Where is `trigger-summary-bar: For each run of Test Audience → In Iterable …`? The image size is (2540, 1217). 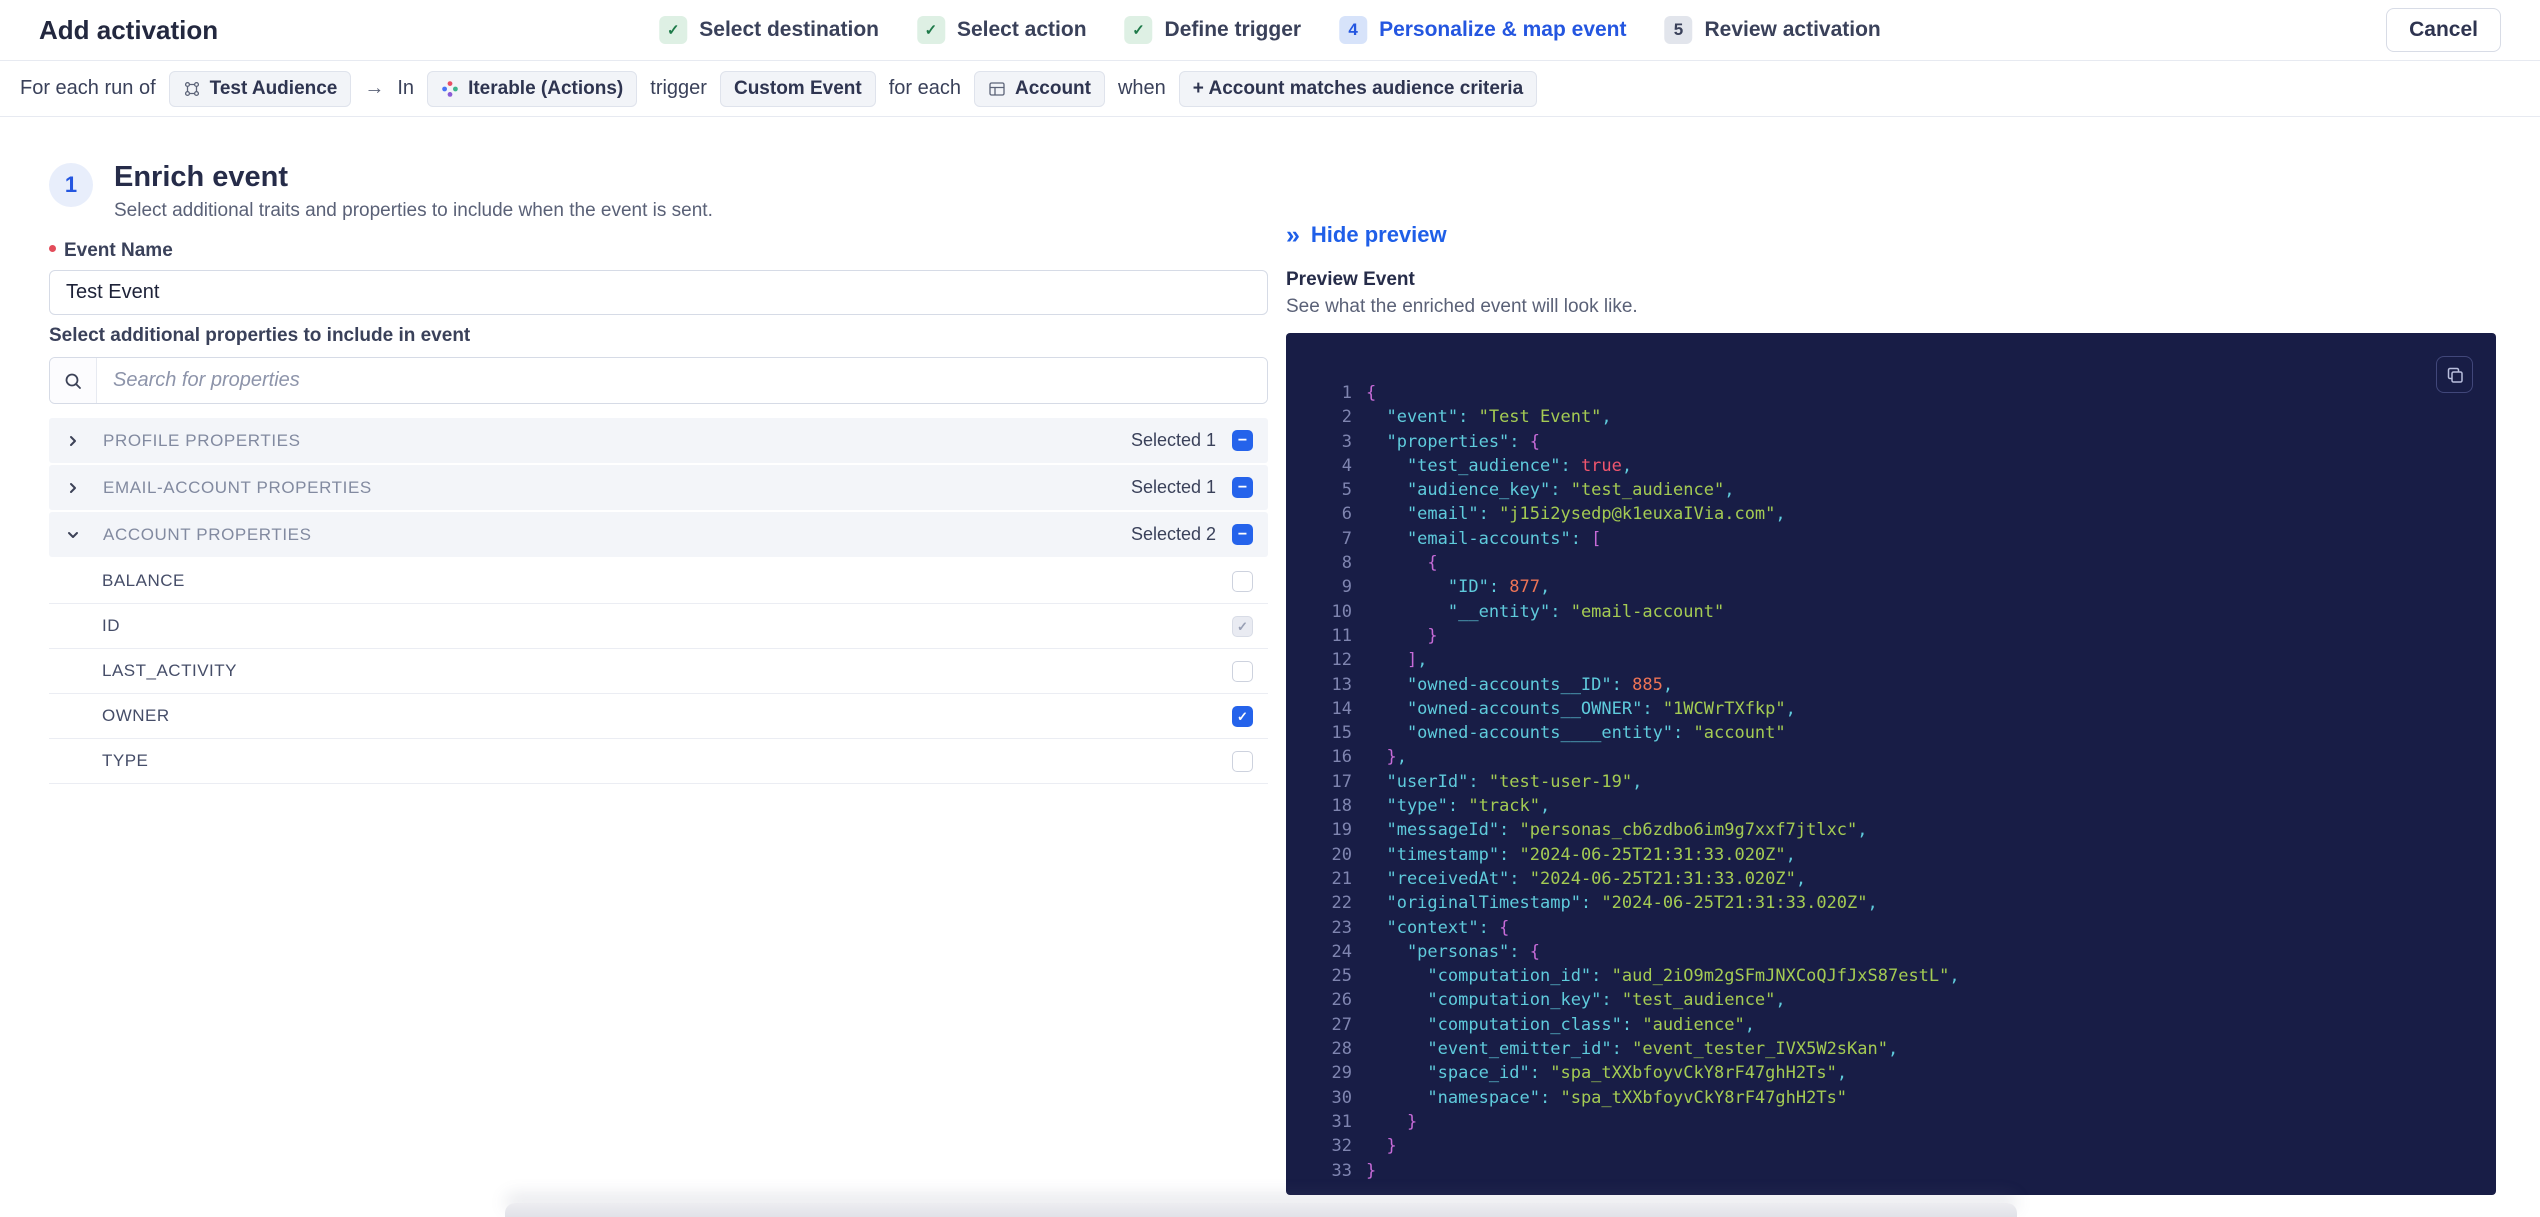
trigger-summary-bar: For each run of Test Audience → In Iterable … is located at coordinates (1270, 89).